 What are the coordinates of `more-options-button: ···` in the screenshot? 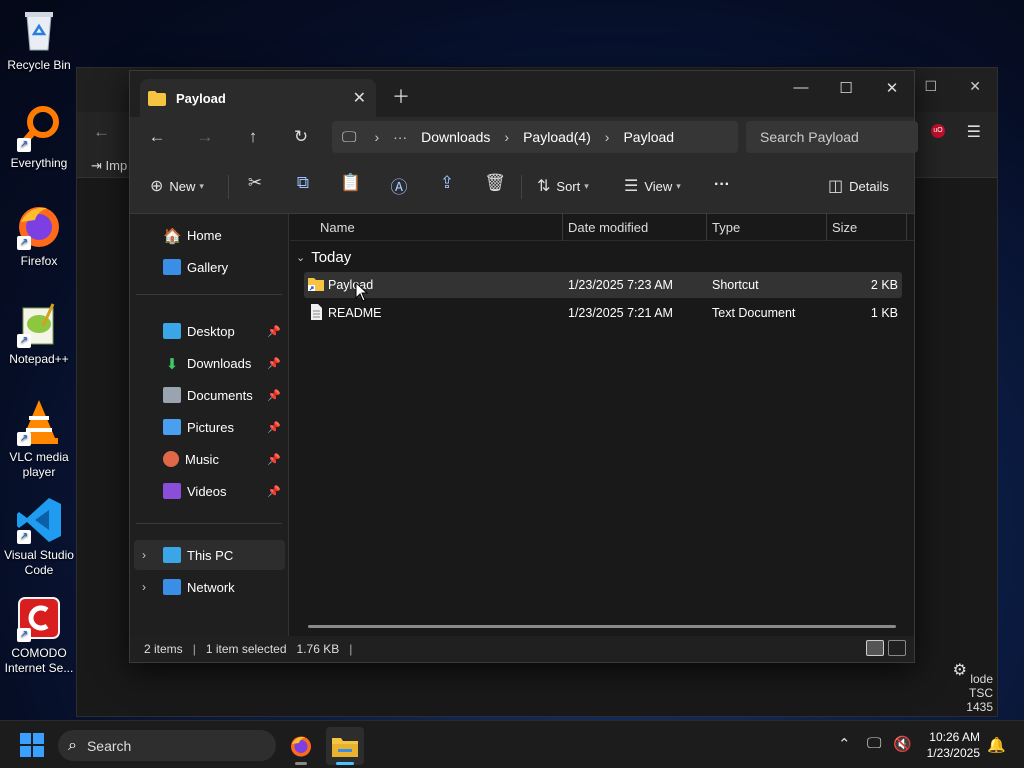 It's located at (722, 185).